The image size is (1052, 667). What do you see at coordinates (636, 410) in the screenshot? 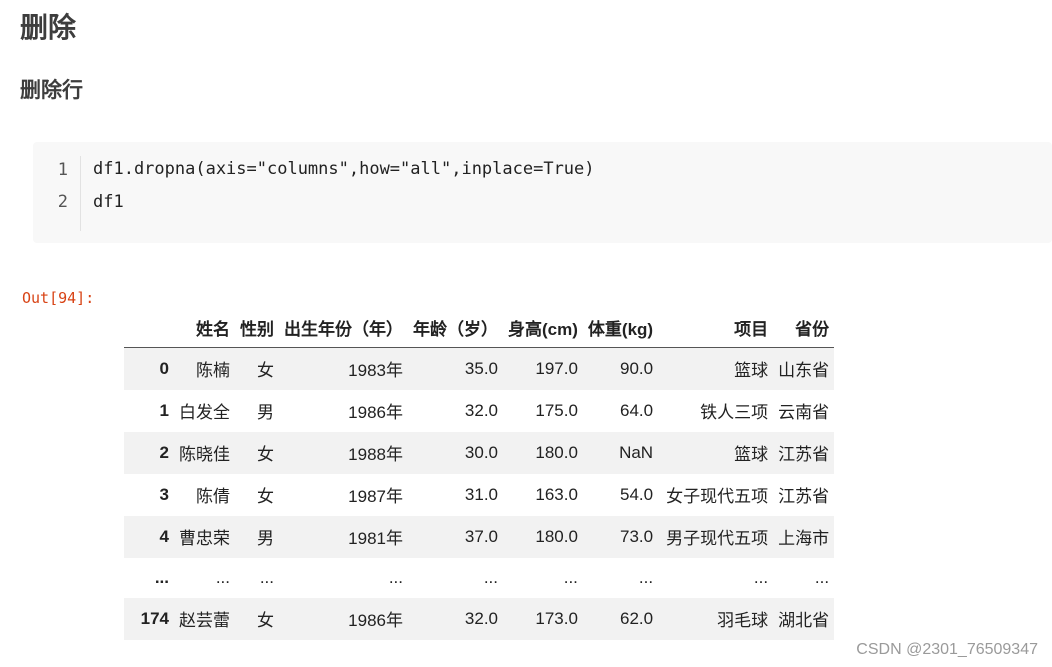
I see `cell: 64.0` at bounding box center [636, 410].